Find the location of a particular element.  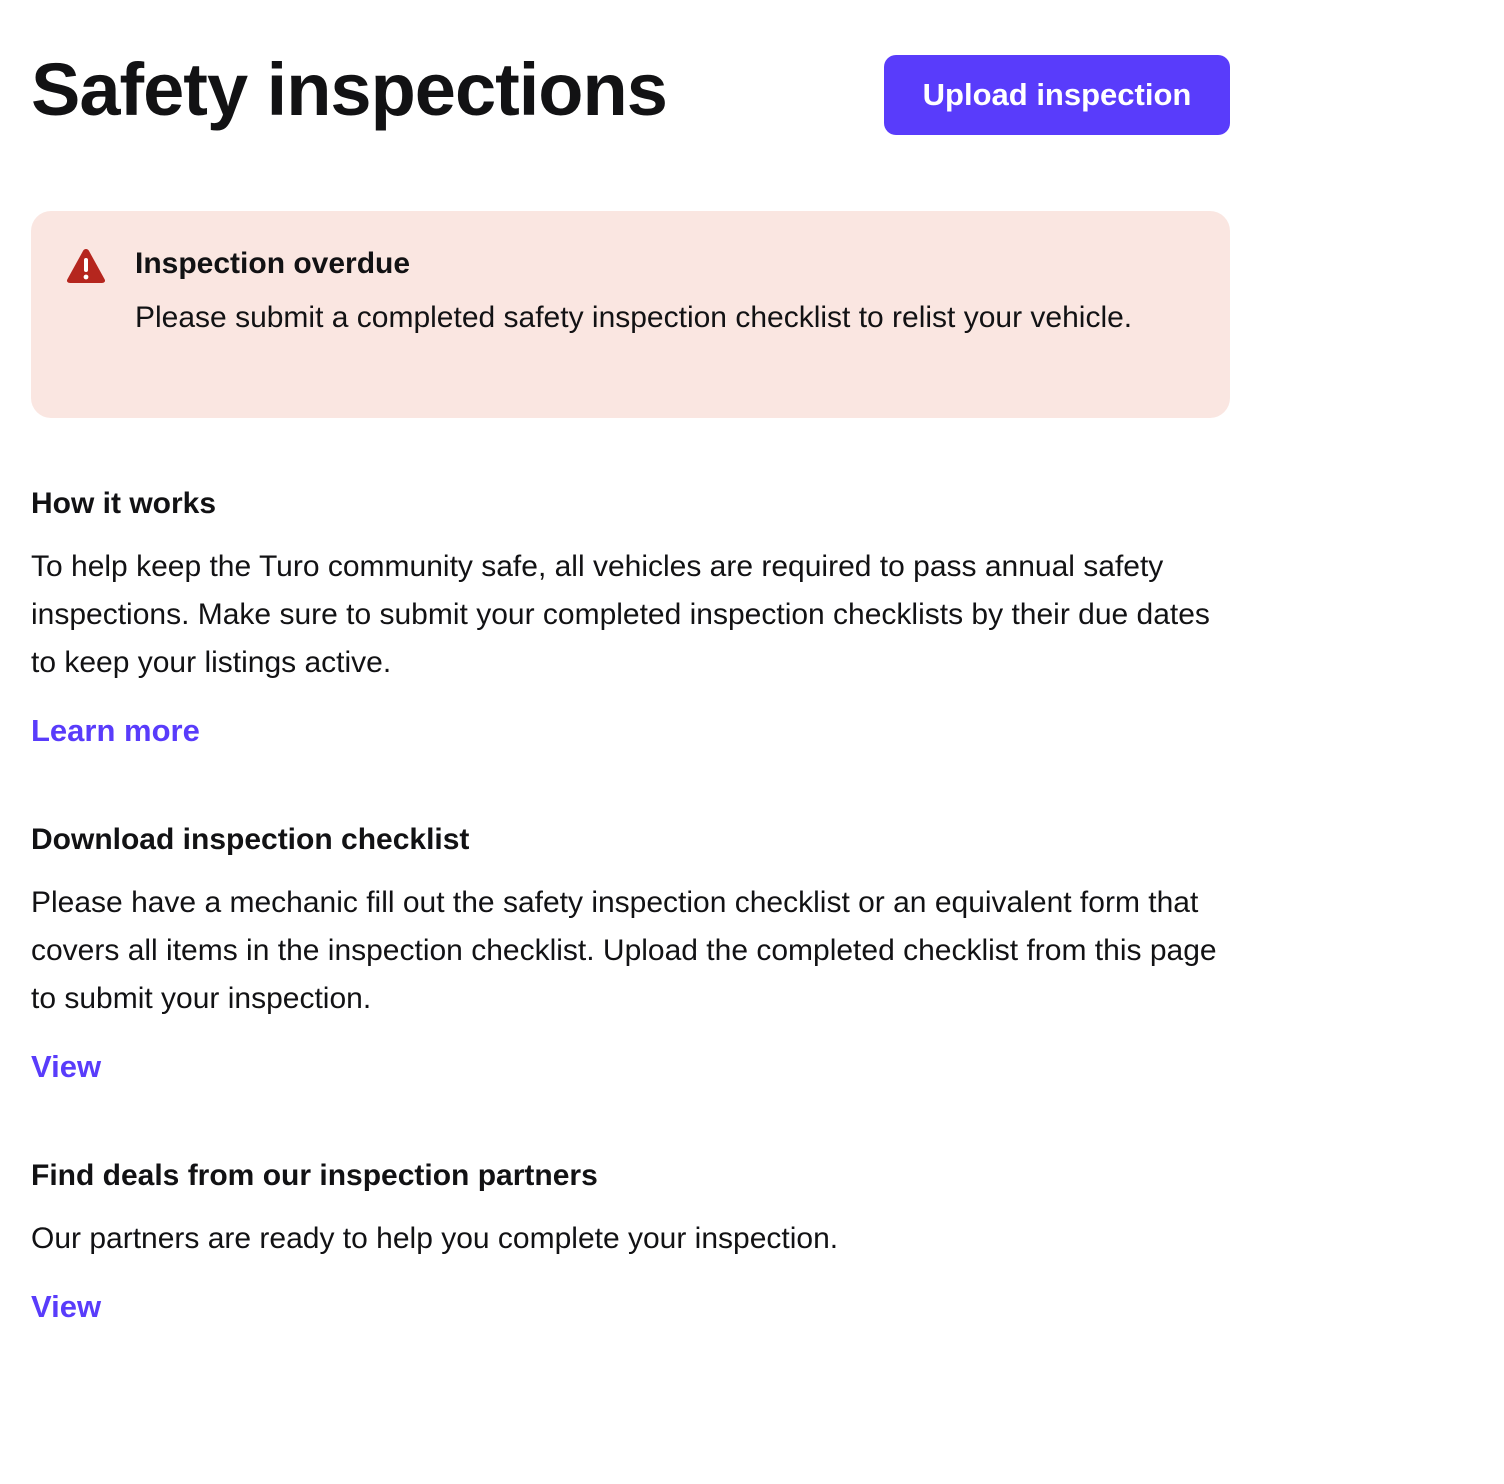

warning-triangle-icon is located at coordinates (86, 266).